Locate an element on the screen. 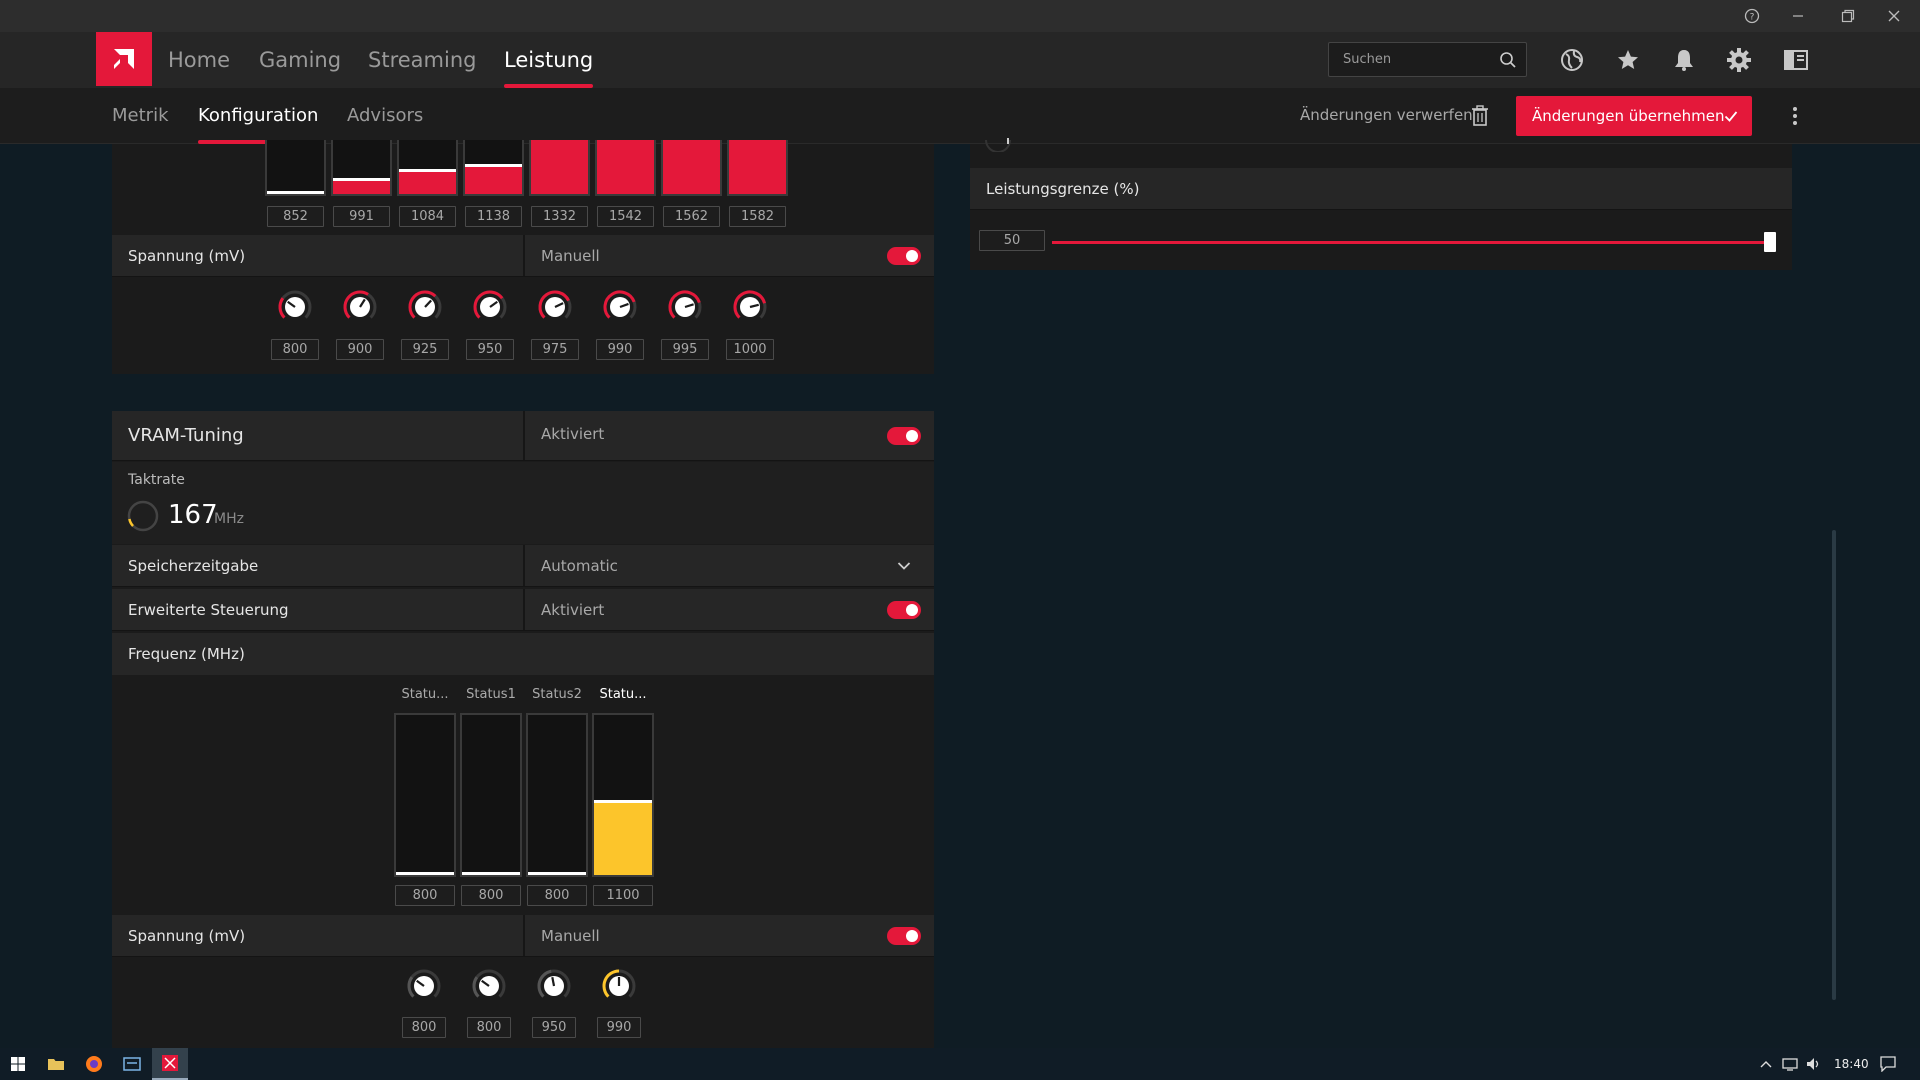 The height and width of the screenshot is (1080, 1920). file-explorer-icon is located at coordinates (56, 1064).